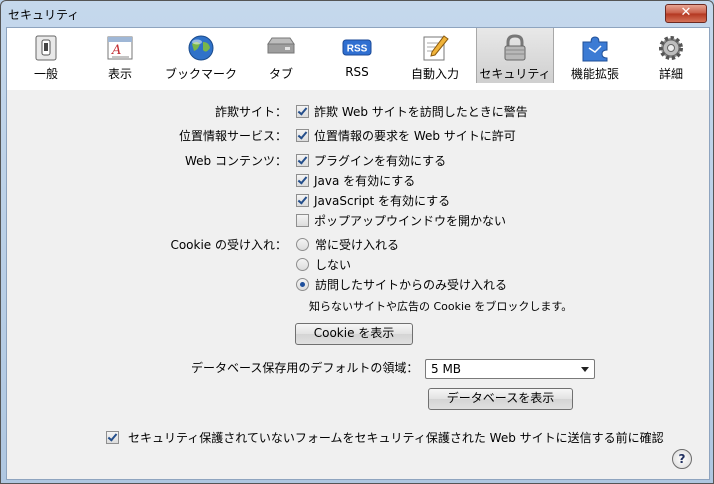  Describe the element at coordinates (594, 74) in the screenshot. I see `tab-extensions-label: 機能拡張` at that location.